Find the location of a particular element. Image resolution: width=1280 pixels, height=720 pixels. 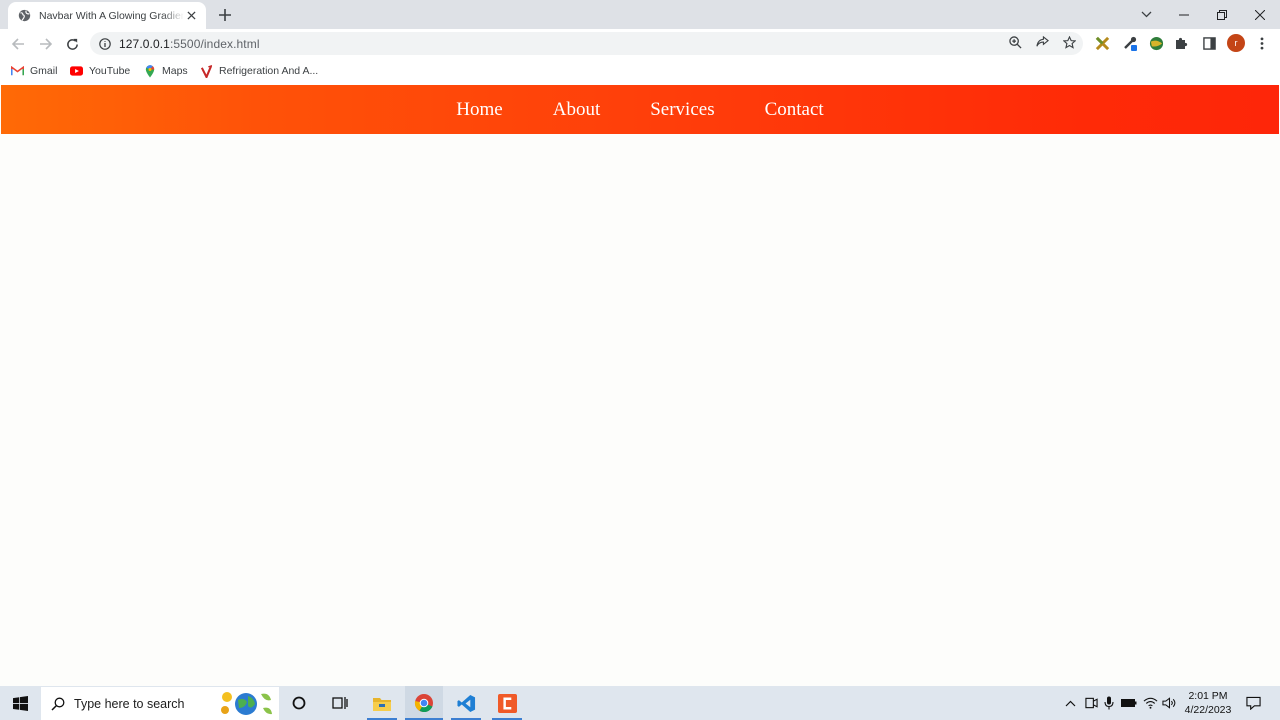

tab-search-button is located at coordinates (1146, 14).